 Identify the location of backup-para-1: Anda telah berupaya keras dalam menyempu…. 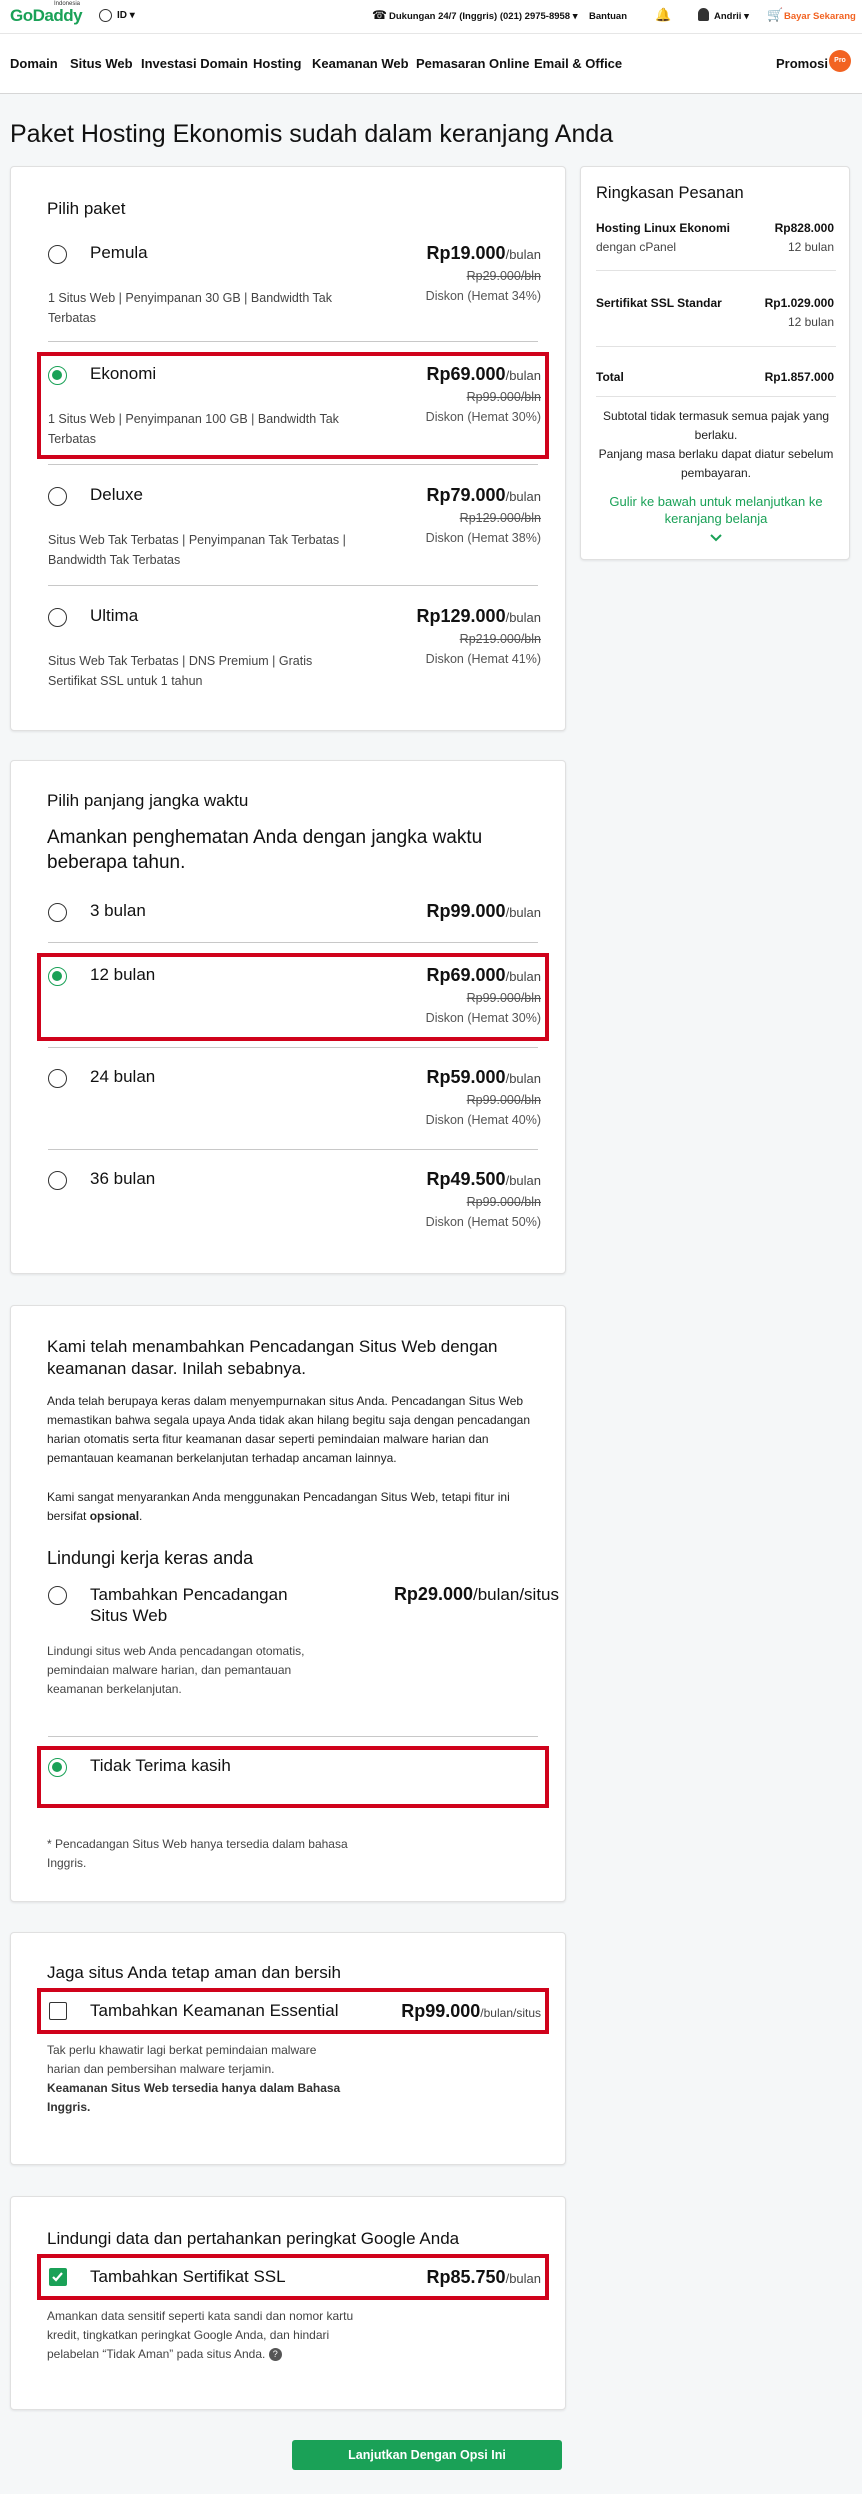
(289, 1429).